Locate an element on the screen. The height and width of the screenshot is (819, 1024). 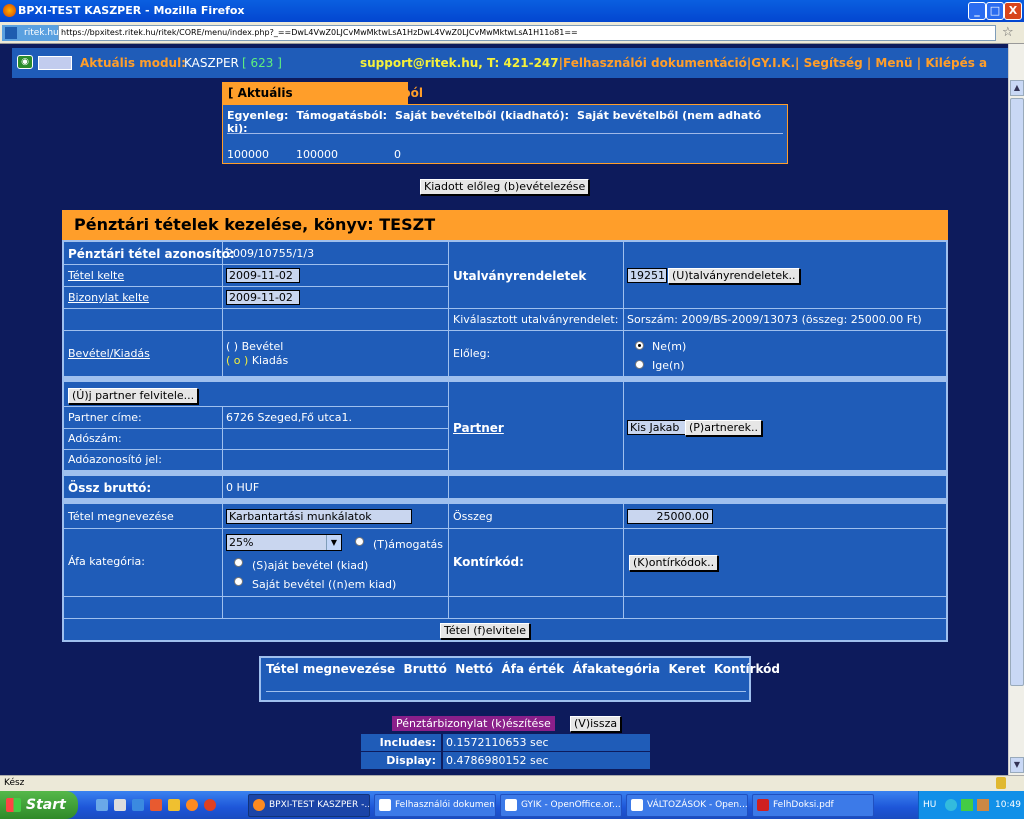
contir-button: (K)ontírkódok.. is located at coordinates (674, 563).